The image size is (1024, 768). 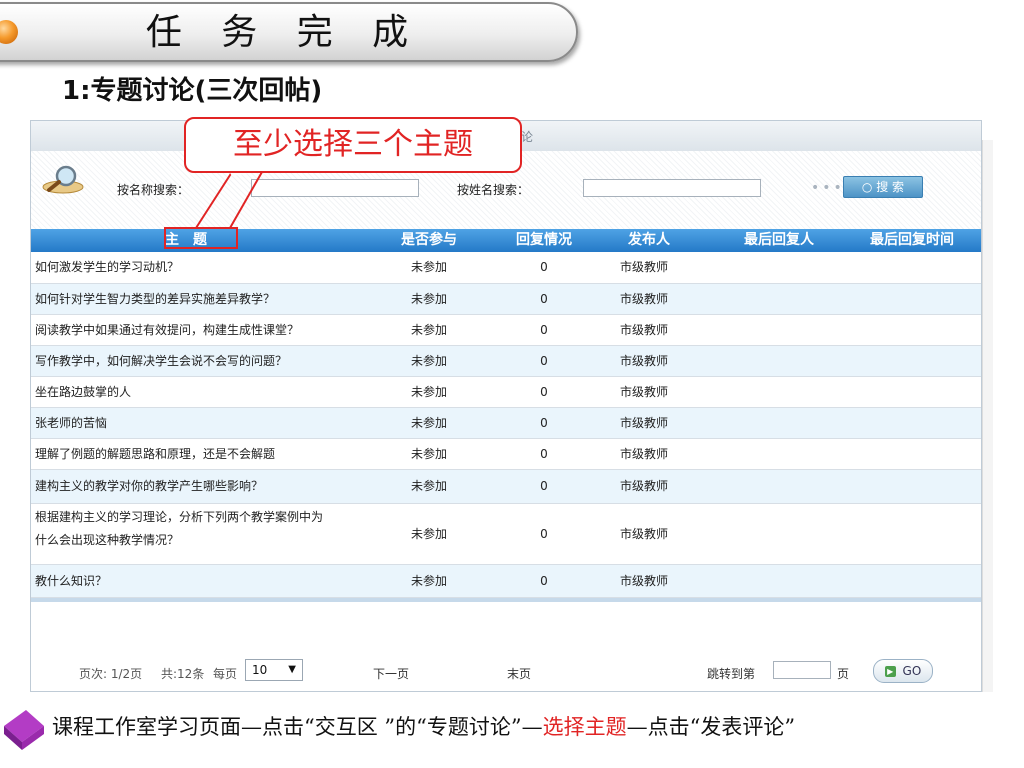 I want to click on per-page-select: 10 ▼, so click(x=274, y=670).